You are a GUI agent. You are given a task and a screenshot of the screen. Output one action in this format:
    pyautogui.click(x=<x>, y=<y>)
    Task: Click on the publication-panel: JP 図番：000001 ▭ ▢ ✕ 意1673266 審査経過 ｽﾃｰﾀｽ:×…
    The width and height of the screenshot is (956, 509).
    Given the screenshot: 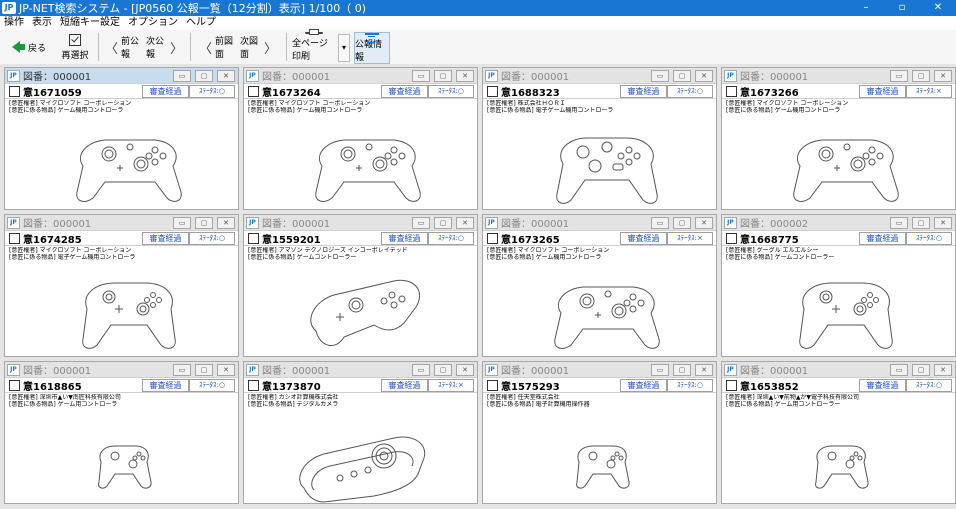 What is the action you would take?
    pyautogui.click(x=838, y=138)
    